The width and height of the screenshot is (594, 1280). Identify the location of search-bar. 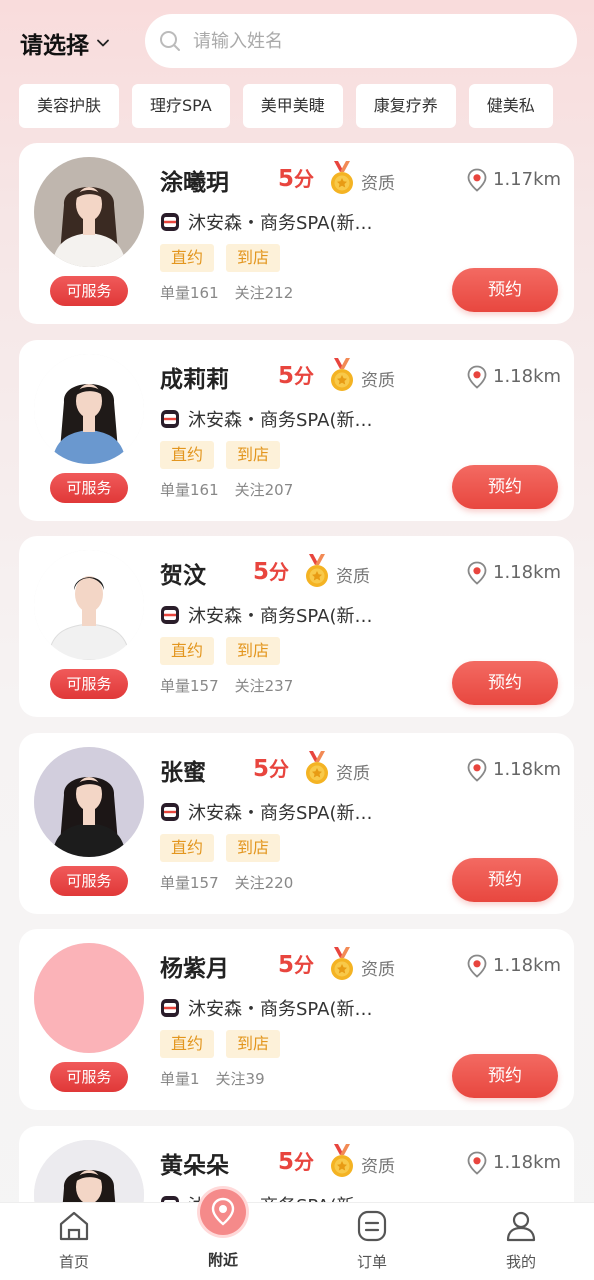
(361, 41).